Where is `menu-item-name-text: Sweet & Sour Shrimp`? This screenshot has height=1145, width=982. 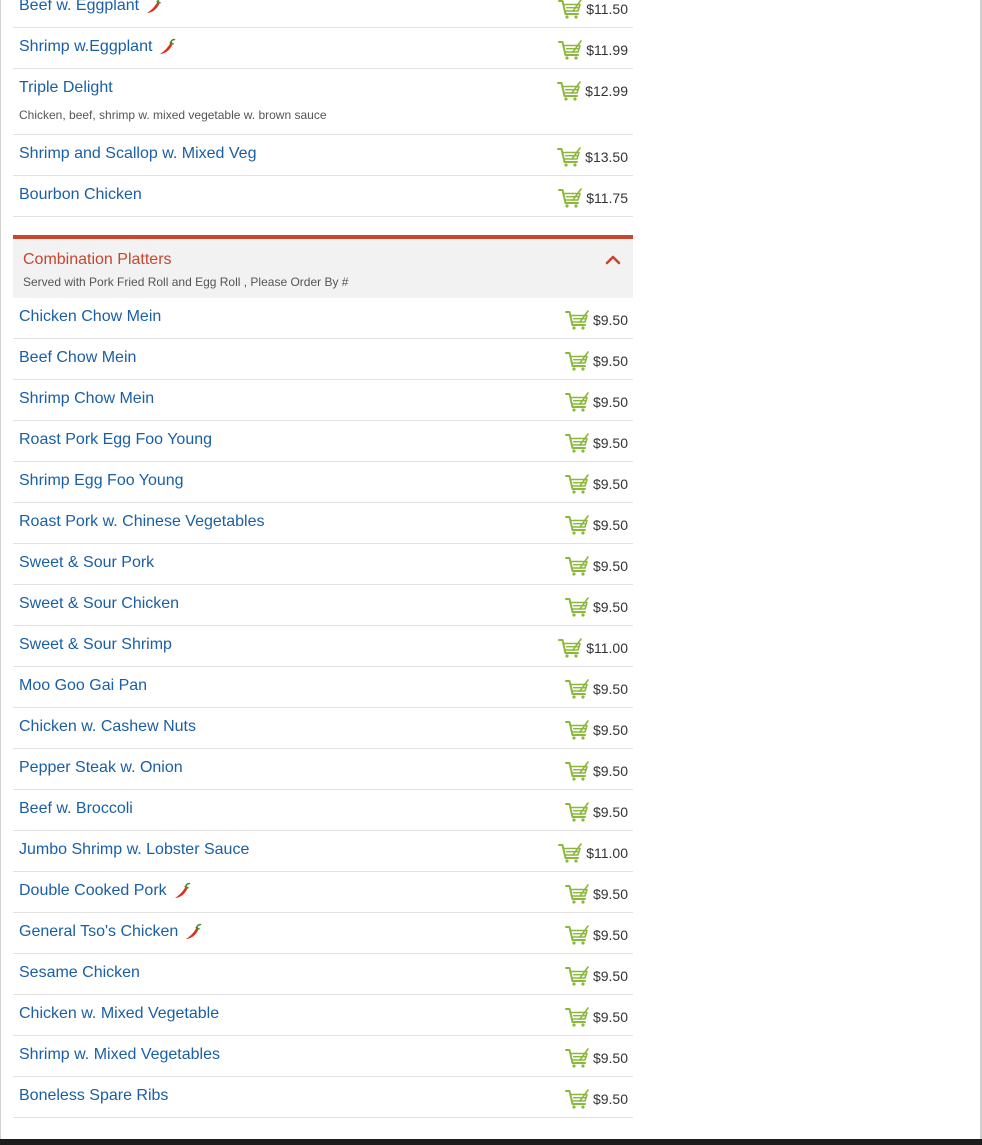
menu-item-name-text: Sweet & Sour Shrimp is located at coordinates (95, 644).